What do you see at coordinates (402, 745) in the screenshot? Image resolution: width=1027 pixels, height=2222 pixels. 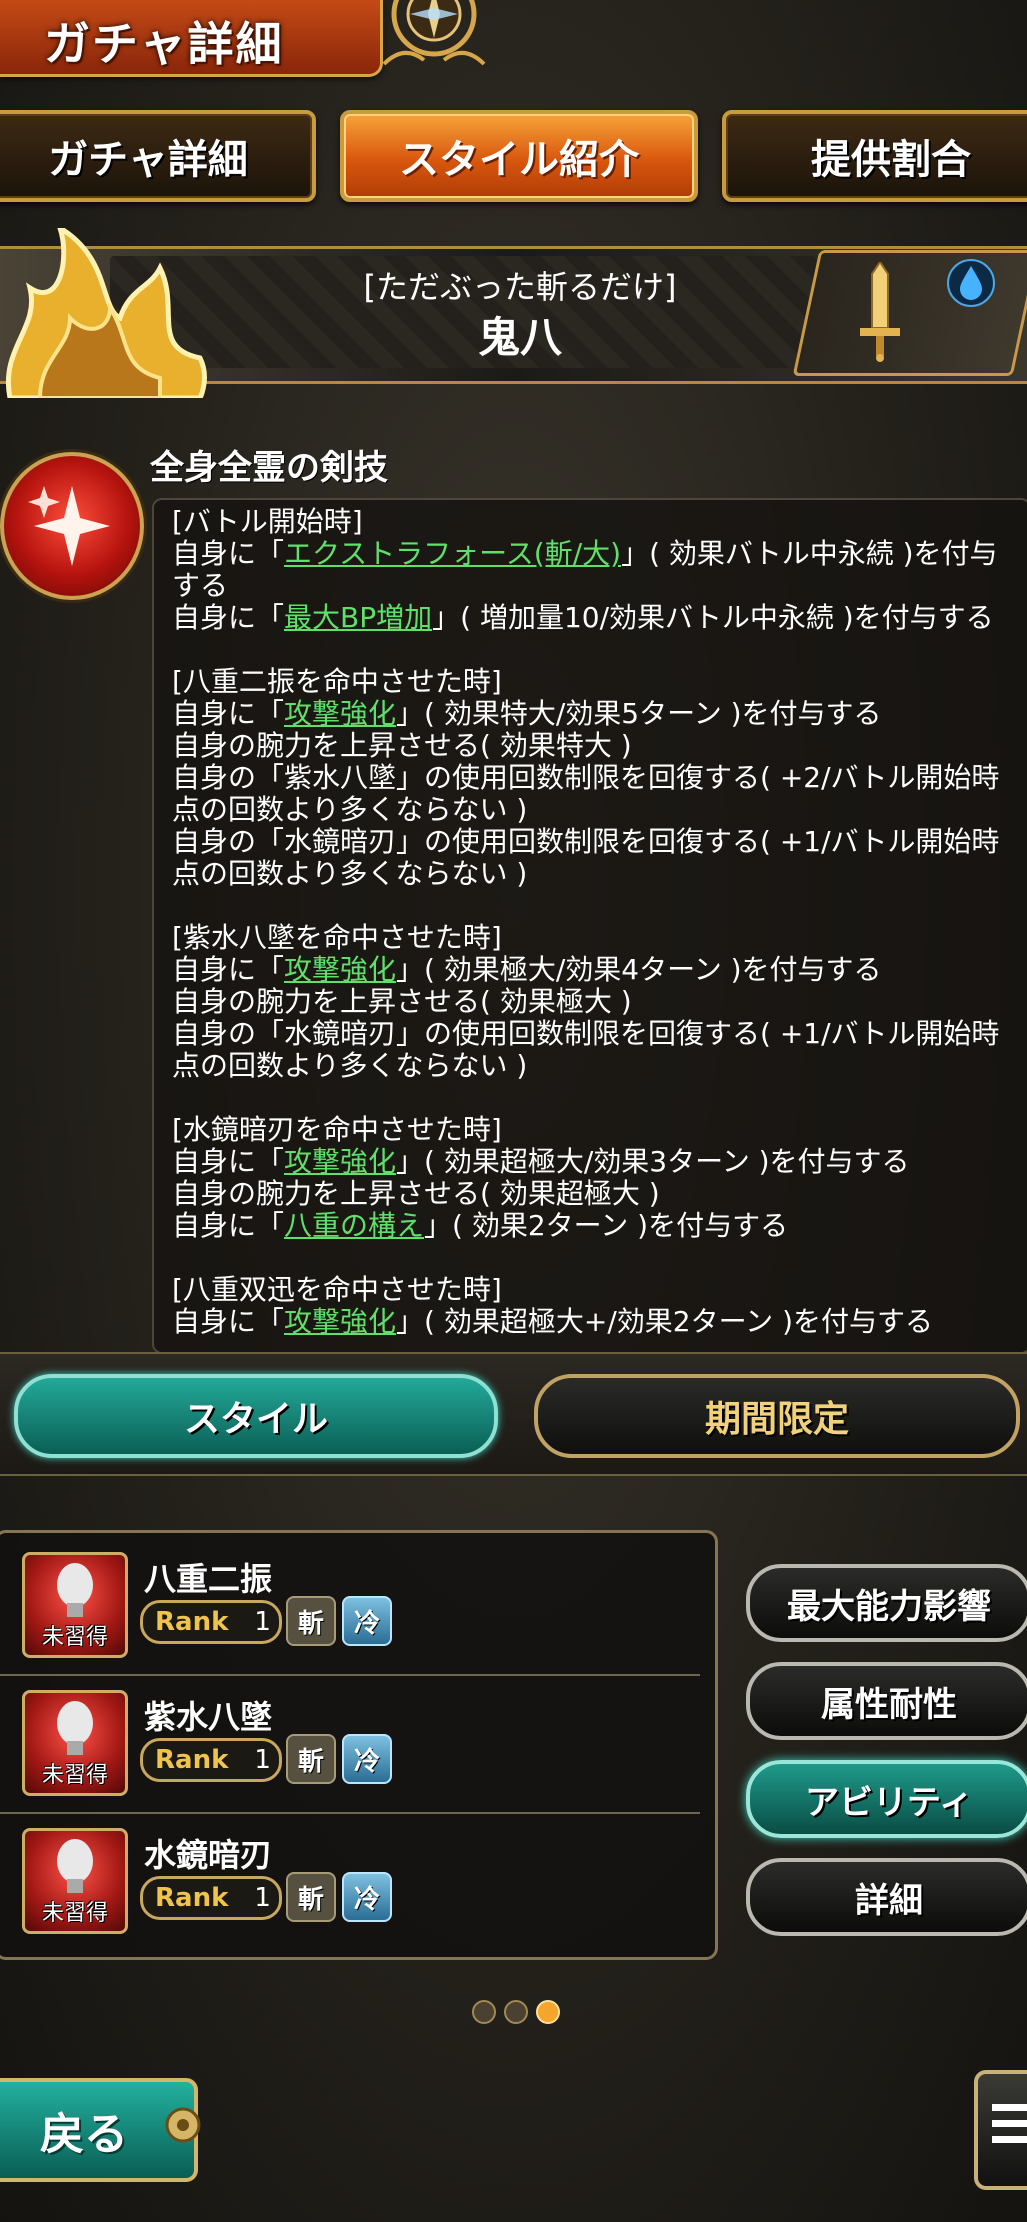 I see `skill-line: 自身の腕力を上昇させる( 効果特大 )` at bounding box center [402, 745].